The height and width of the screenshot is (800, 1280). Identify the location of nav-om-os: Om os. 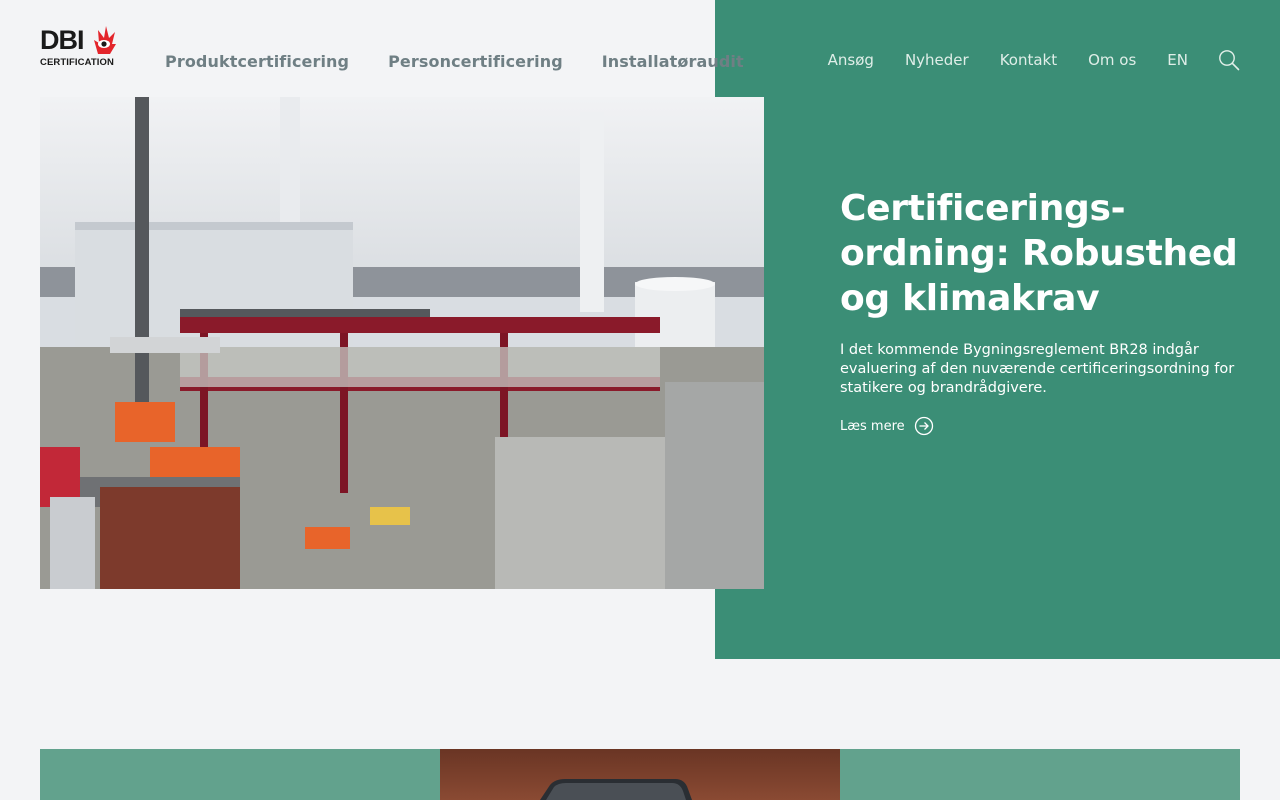
(1112, 60).